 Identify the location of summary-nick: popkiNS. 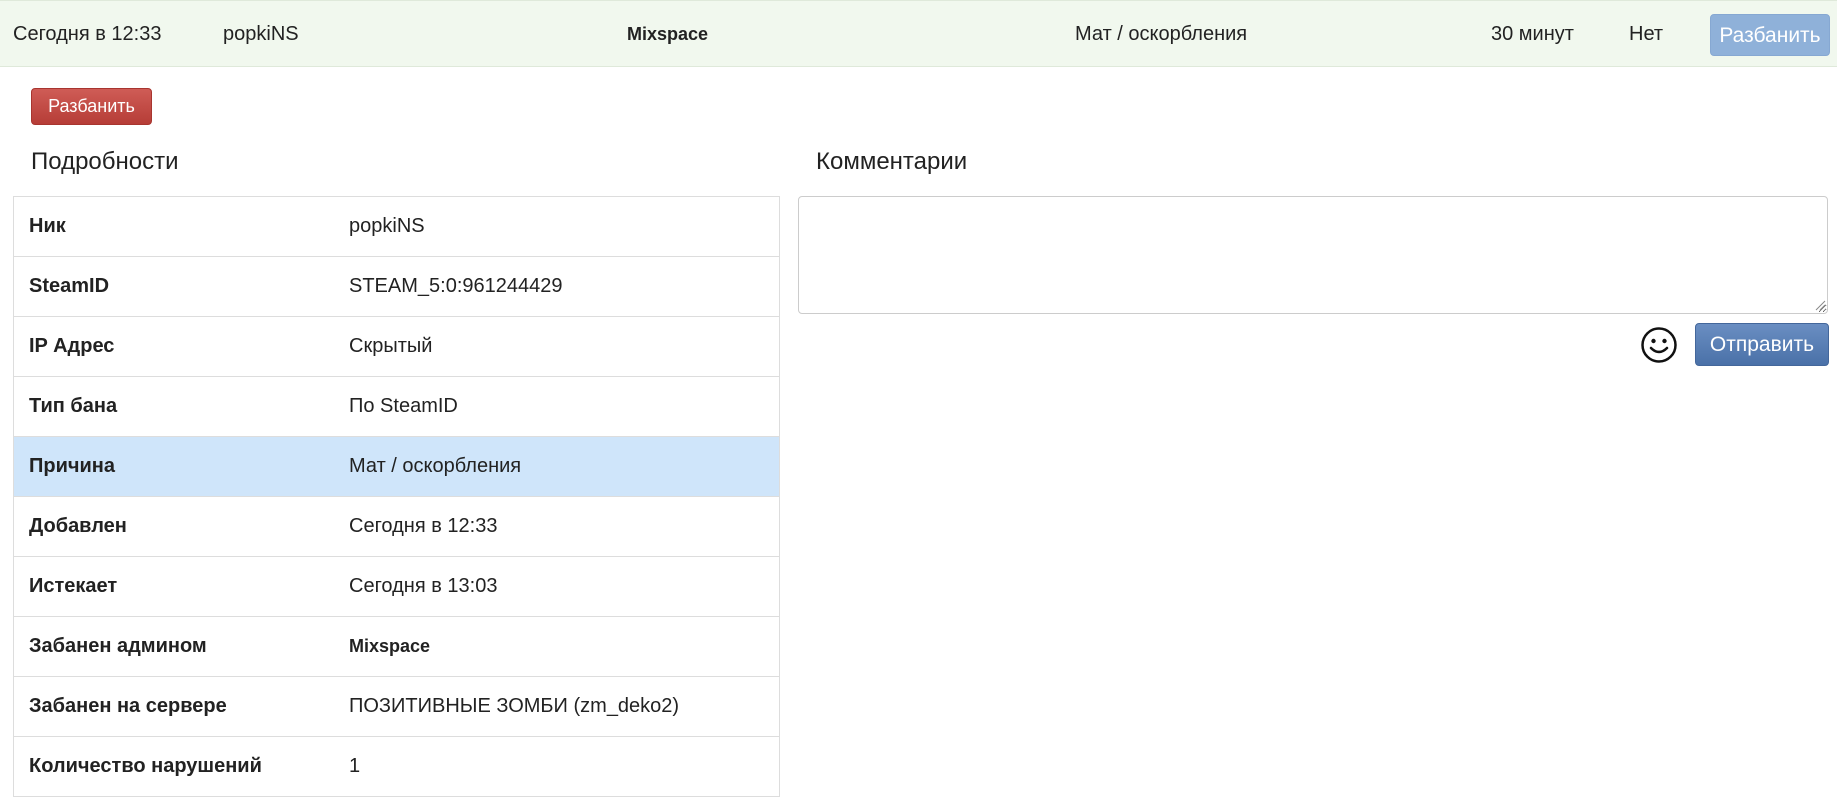
(261, 34).